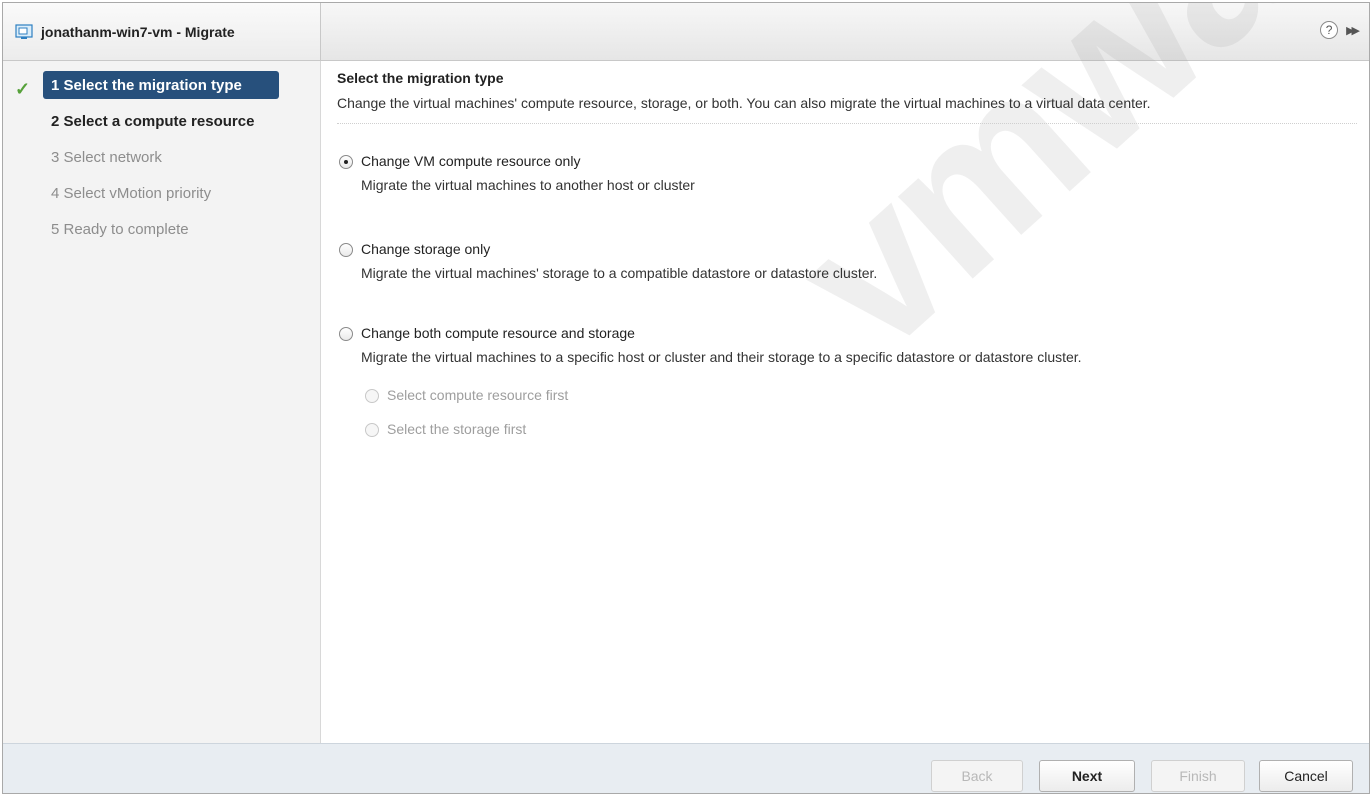 Image resolution: width=1372 pixels, height=796 pixels. I want to click on radio-compute-first, so click(372, 396).